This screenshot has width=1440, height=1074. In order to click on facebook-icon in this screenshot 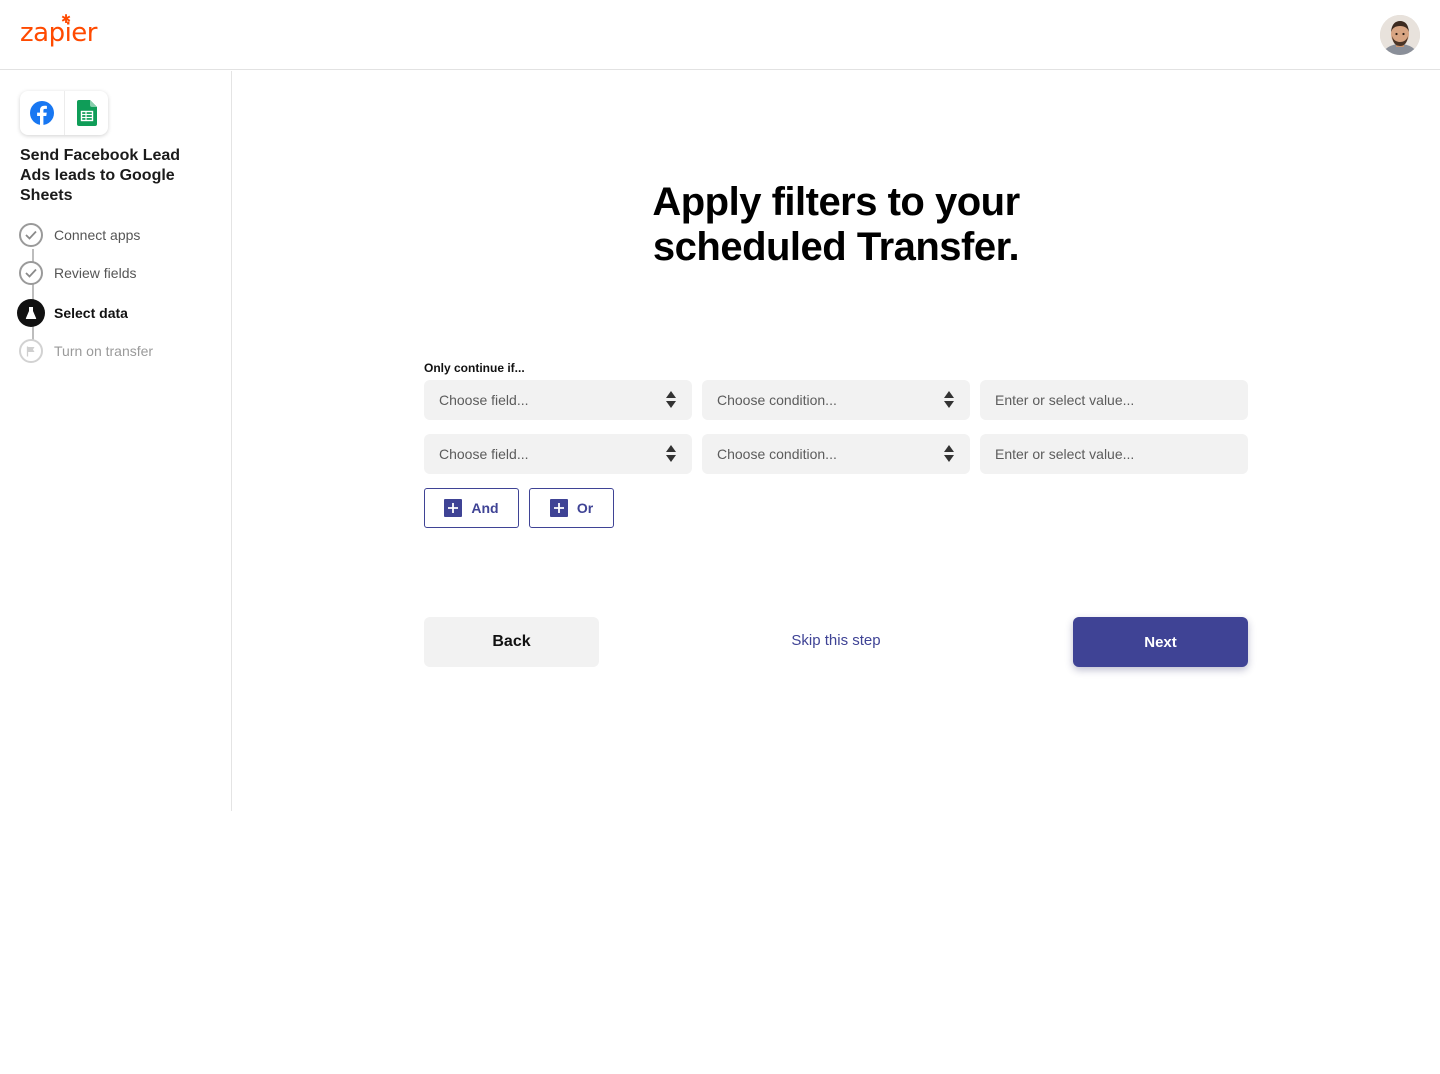, I will do `click(42, 113)`.